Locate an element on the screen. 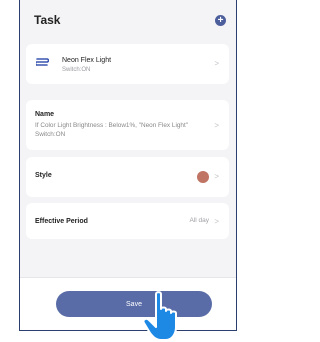 The image size is (320, 342). footer: Save is located at coordinates (128, 303).